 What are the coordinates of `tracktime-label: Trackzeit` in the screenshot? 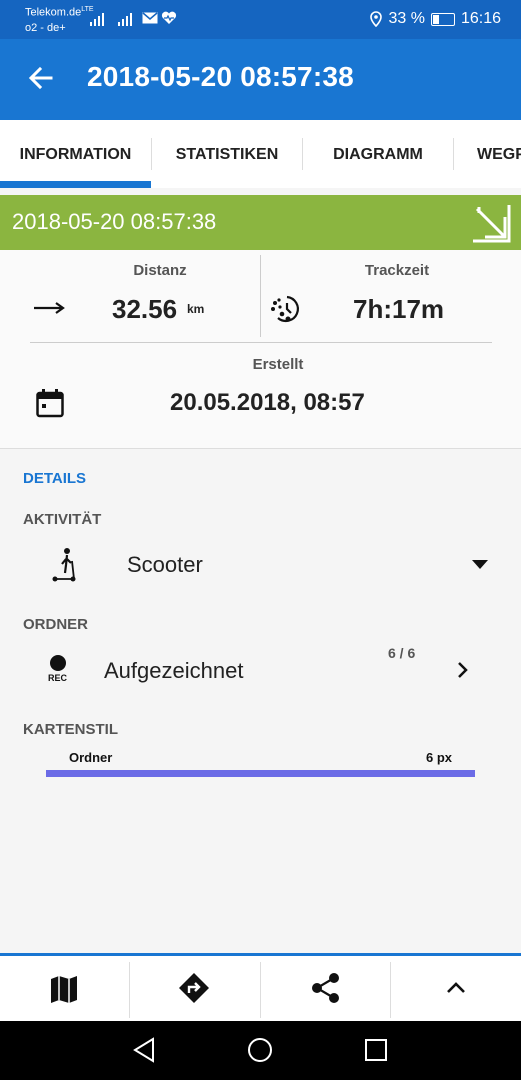 It's located at (397, 270).